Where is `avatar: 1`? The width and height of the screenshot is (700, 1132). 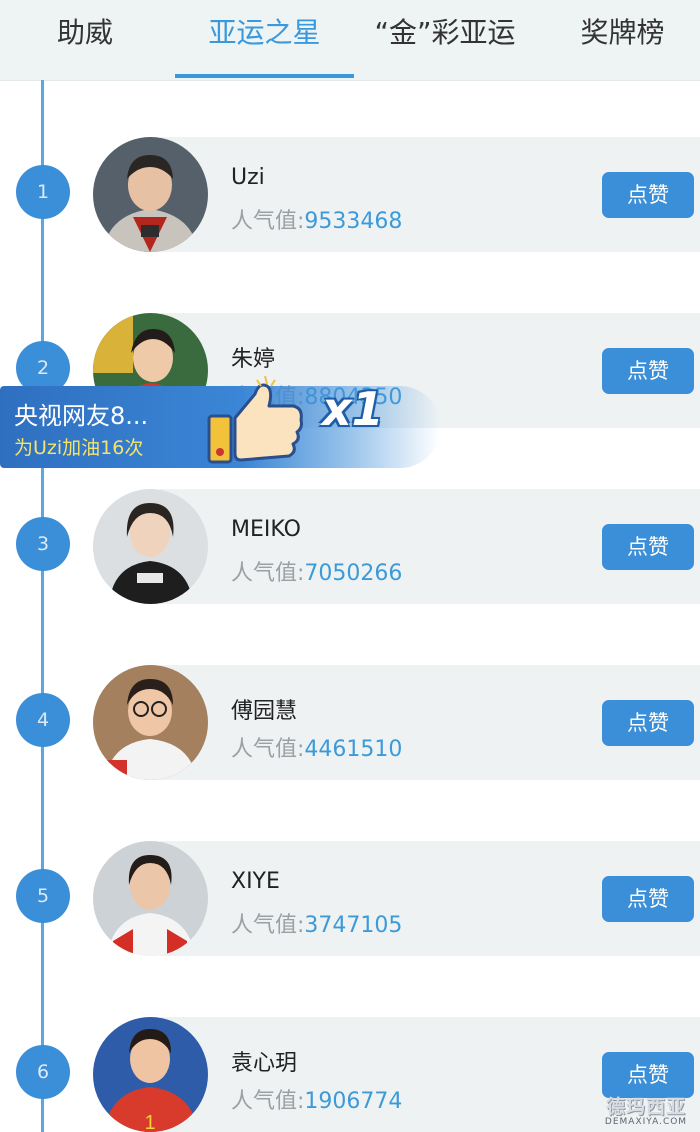
avatar: 1 is located at coordinates (150, 1074).